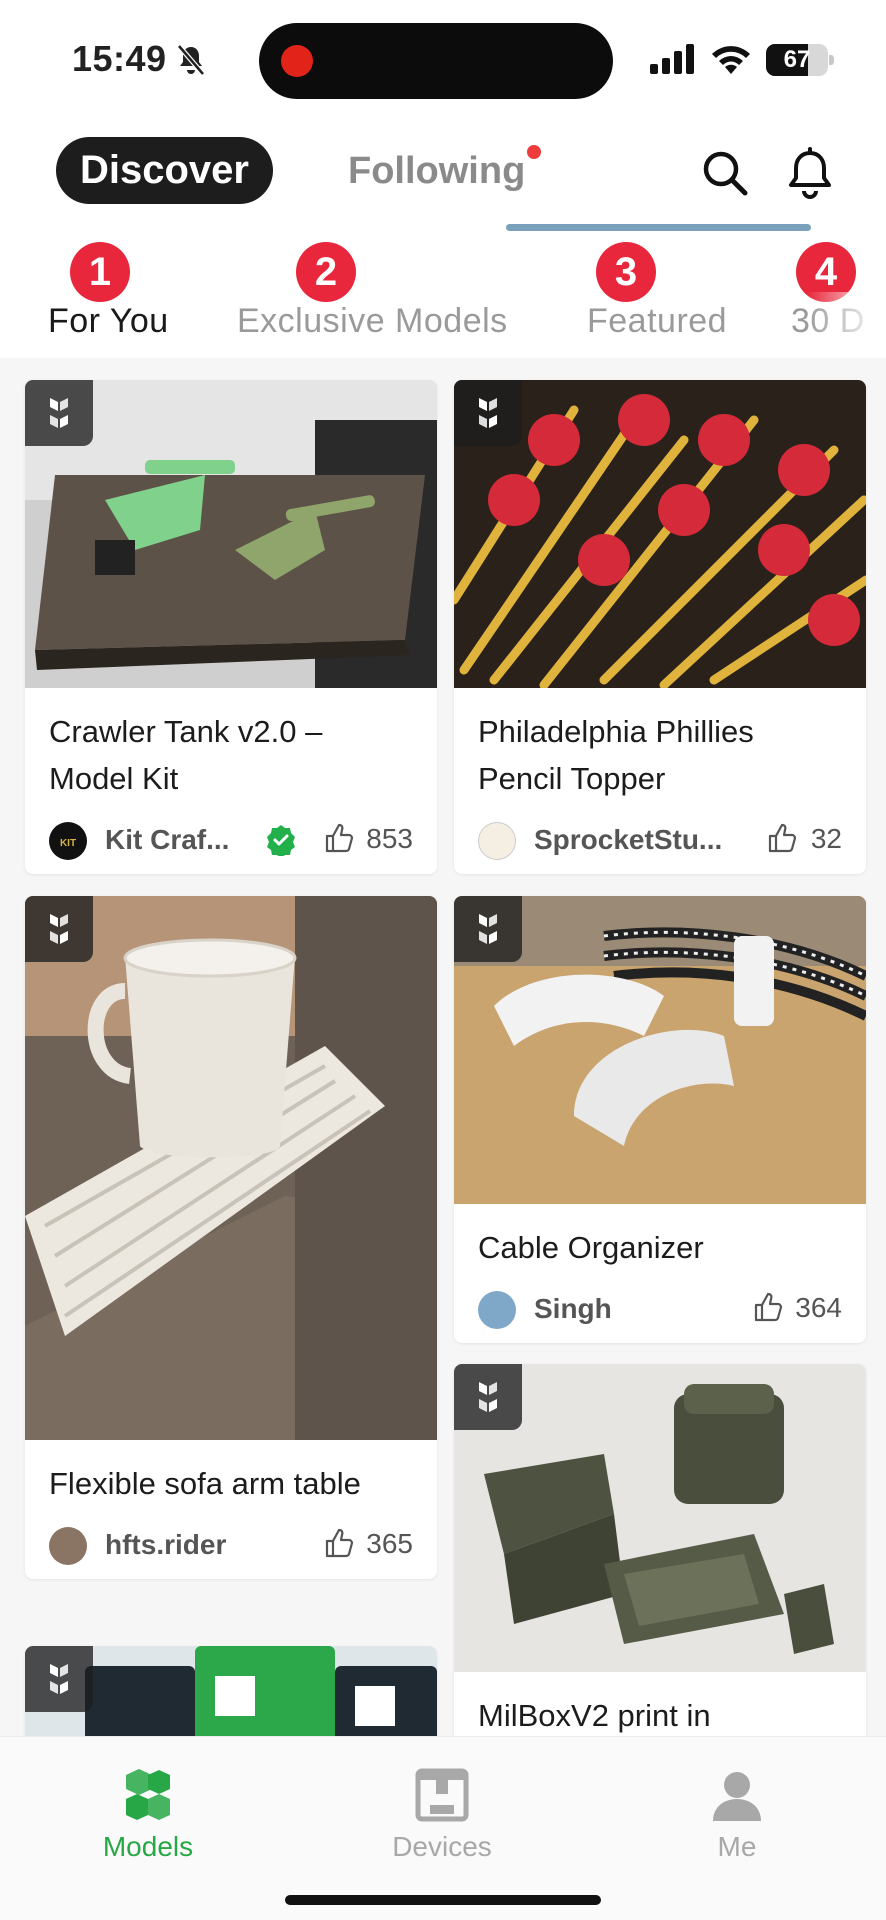 The height and width of the screenshot is (1920, 886). I want to click on dynamic-island, so click(436, 61).